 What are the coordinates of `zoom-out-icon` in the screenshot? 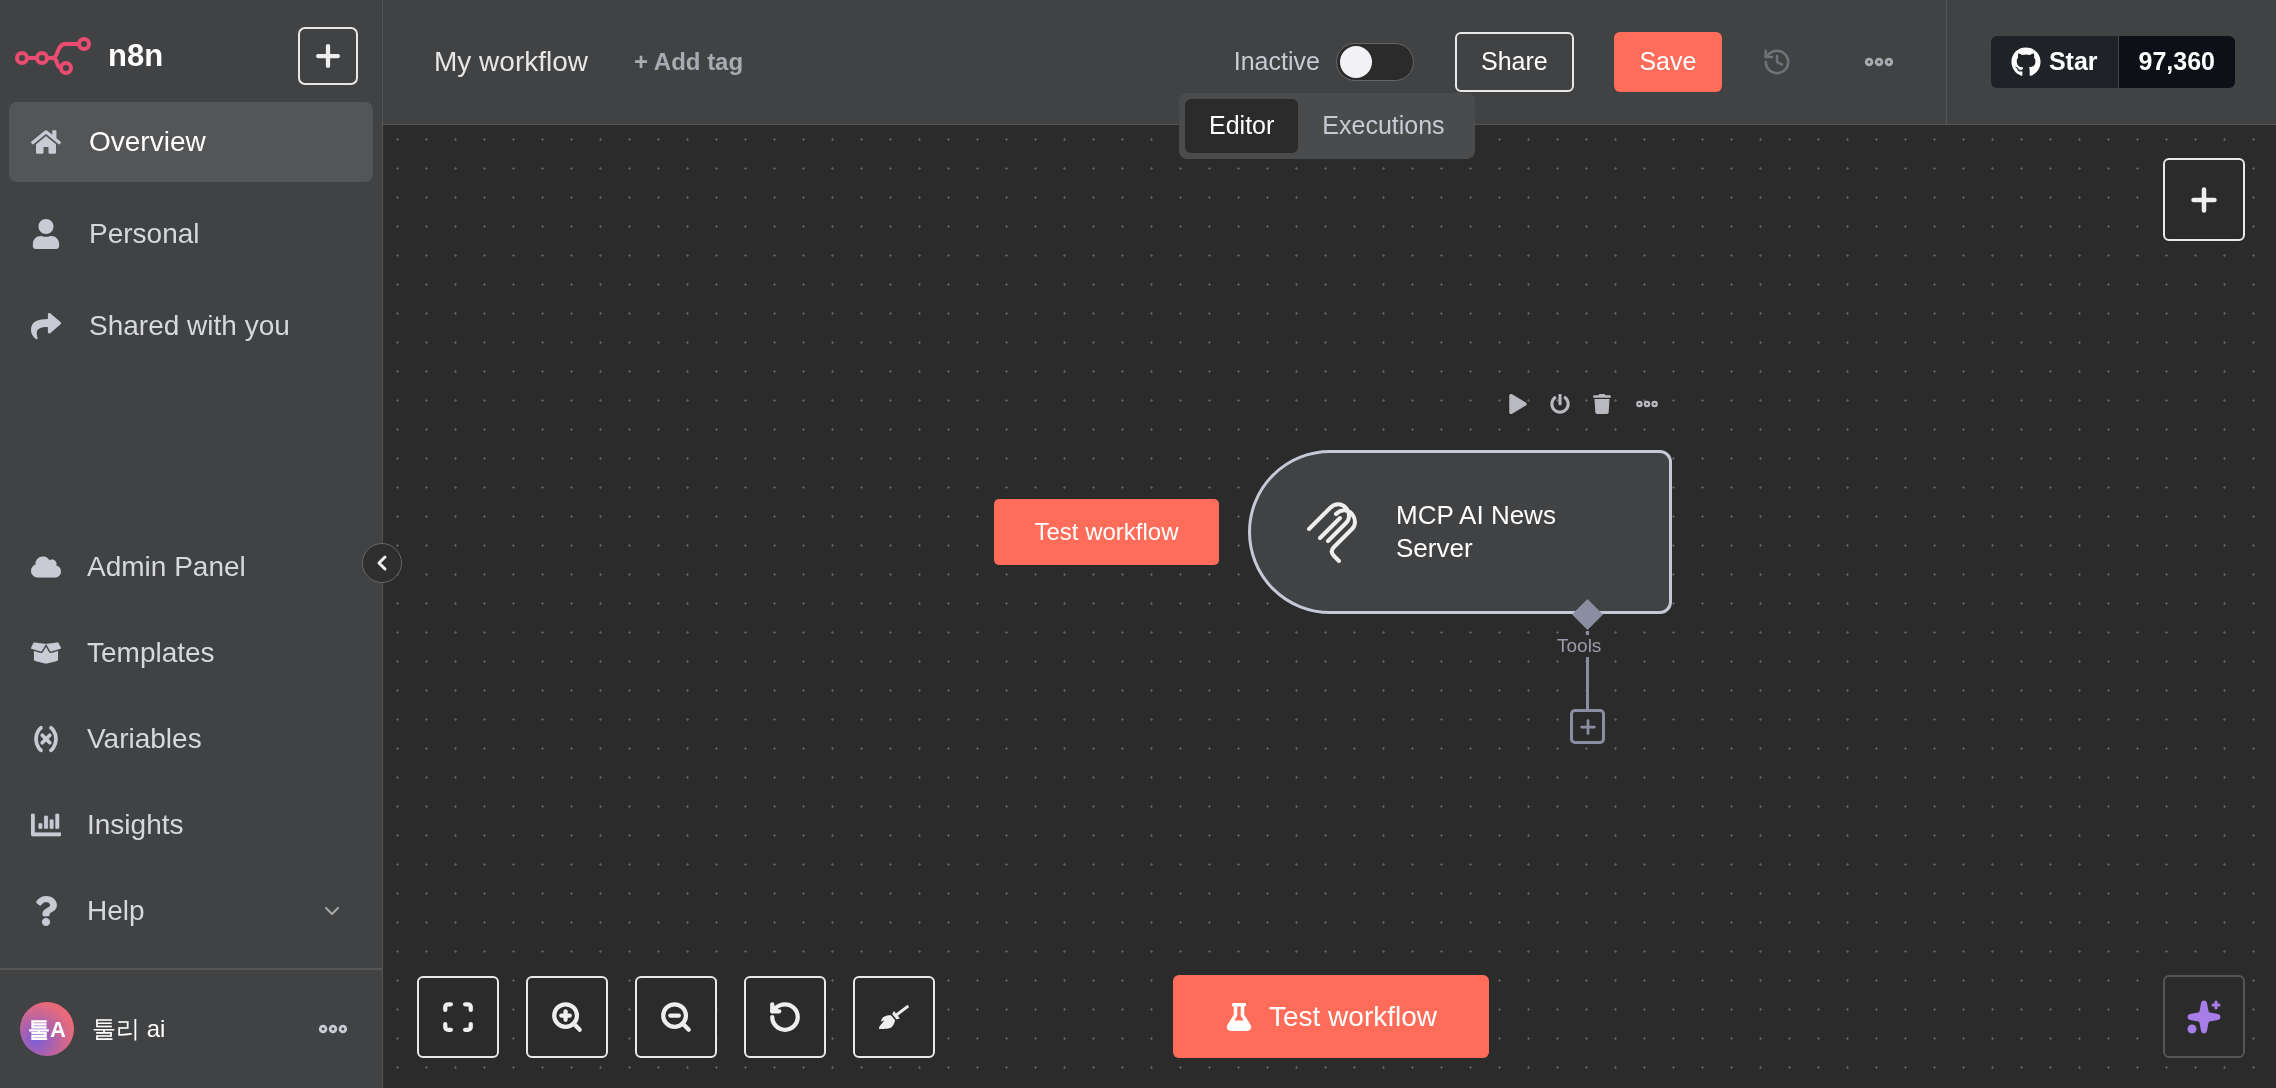 It's located at (676, 1016).